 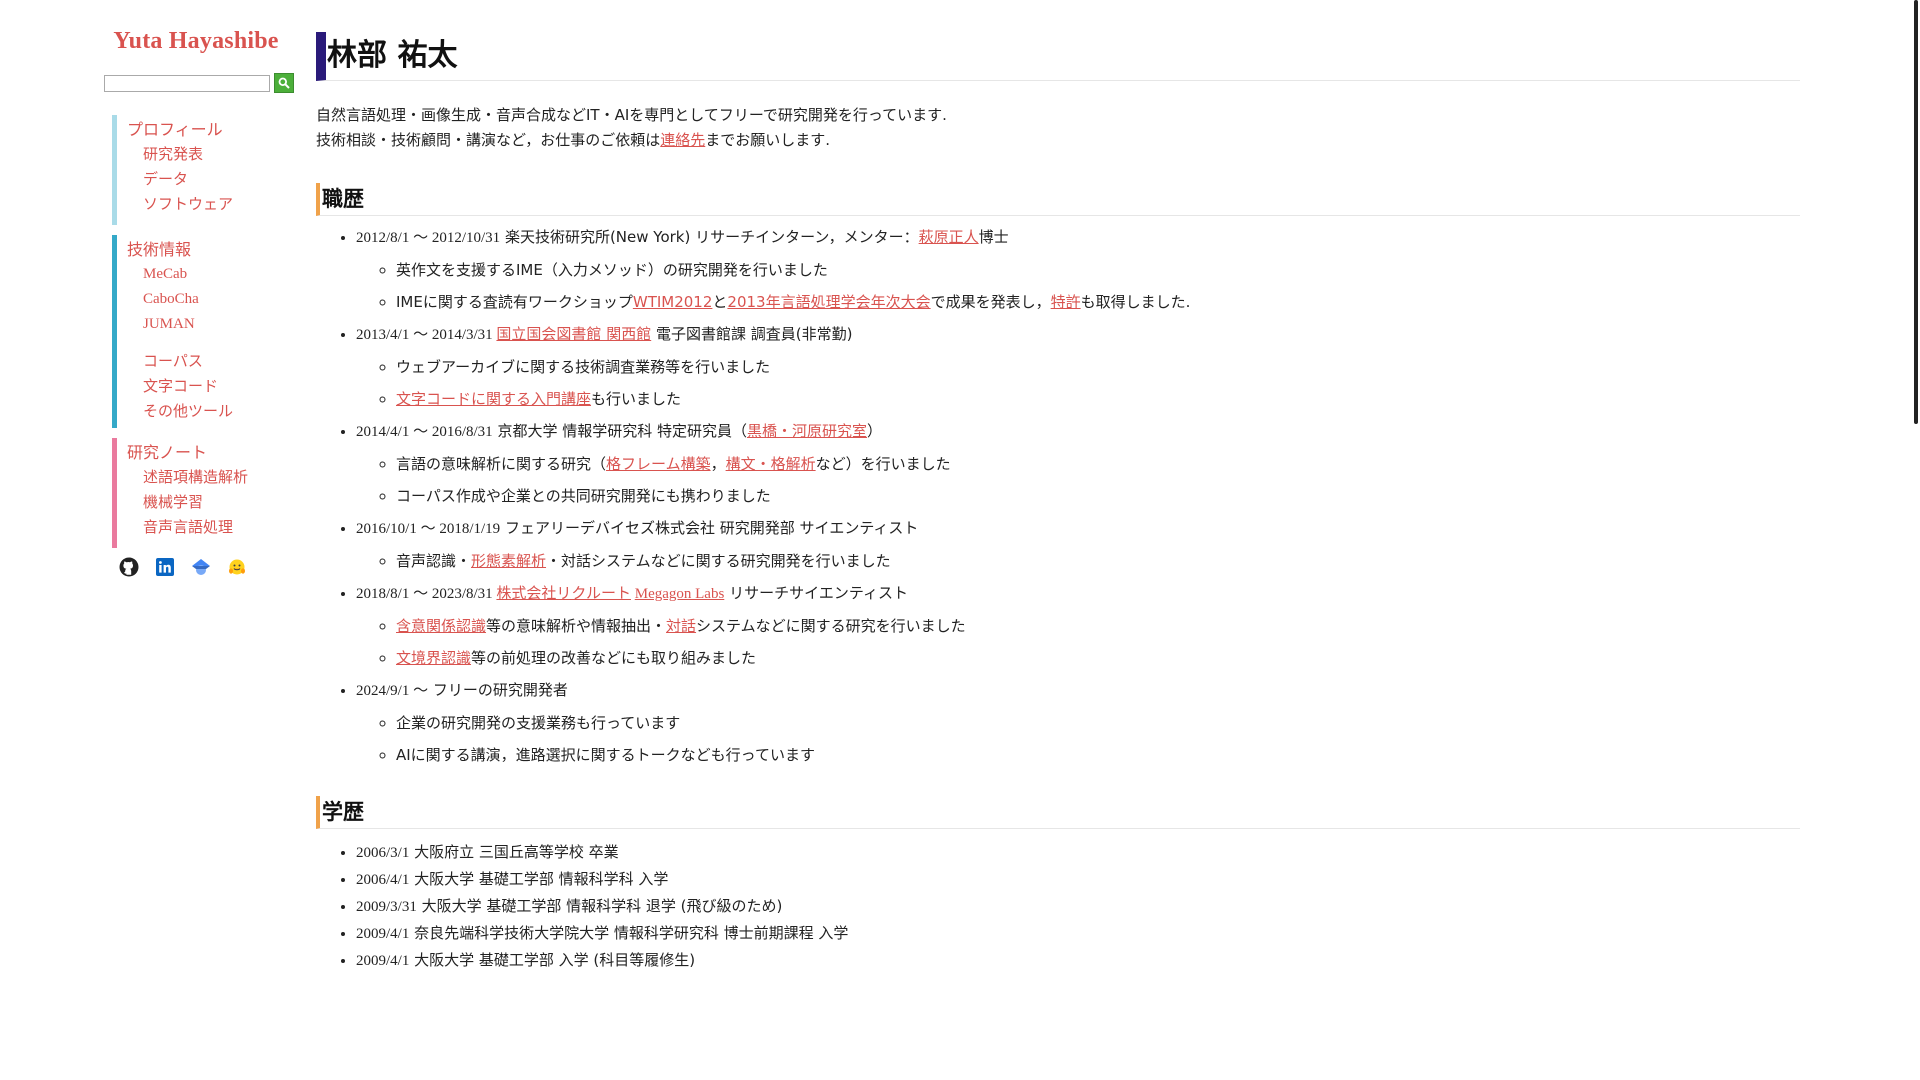 What do you see at coordinates (1098, 626) in the screenshot?
I see `career-detail: 含意関係認識等の意味解析や情報抽出・対話システムなどに関する研究を行いました` at bounding box center [1098, 626].